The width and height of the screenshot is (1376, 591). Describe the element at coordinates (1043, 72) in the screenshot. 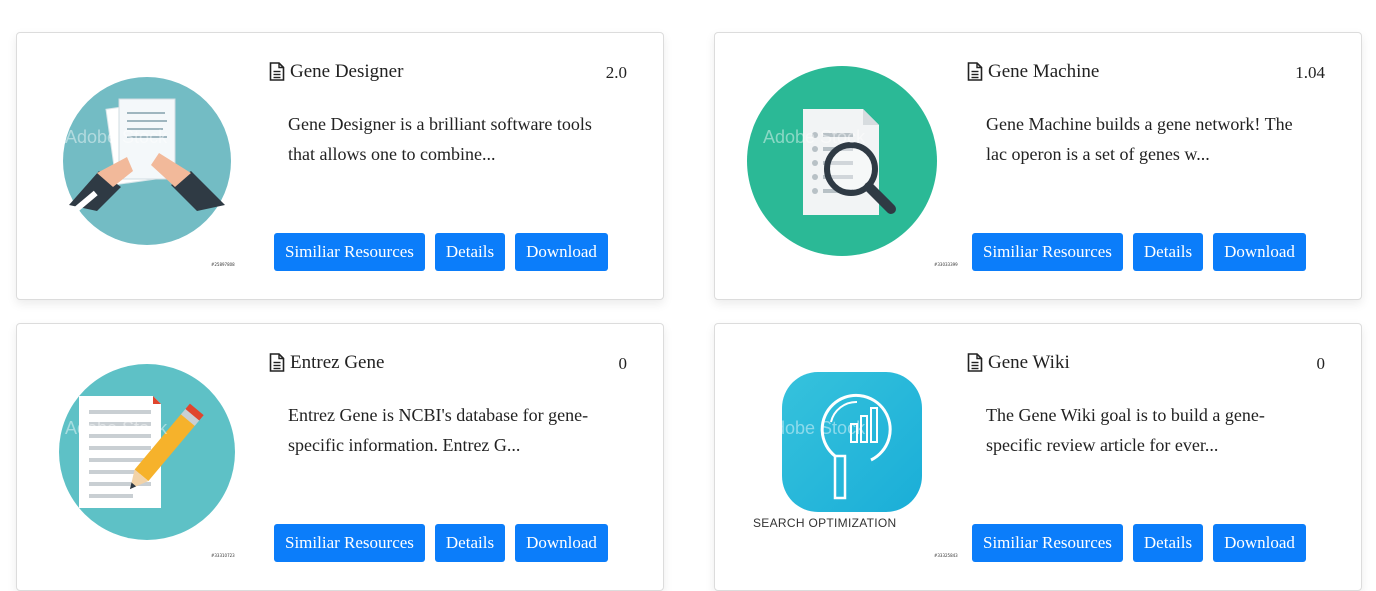

I see `card-title: Gene Machine` at that location.